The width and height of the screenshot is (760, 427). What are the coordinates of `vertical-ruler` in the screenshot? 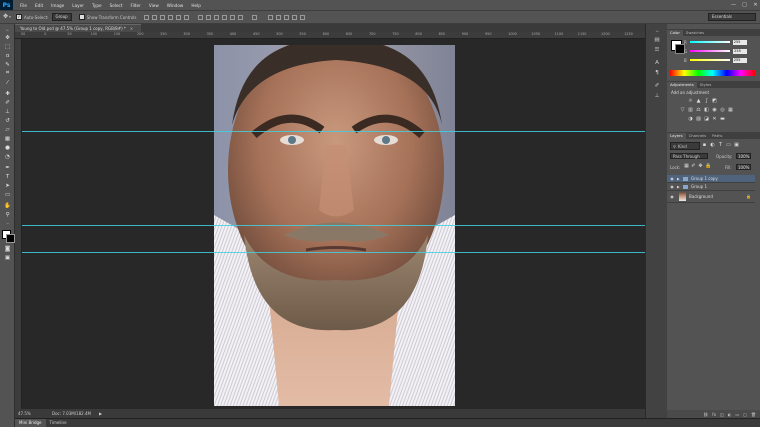 It's located at (18, 224).